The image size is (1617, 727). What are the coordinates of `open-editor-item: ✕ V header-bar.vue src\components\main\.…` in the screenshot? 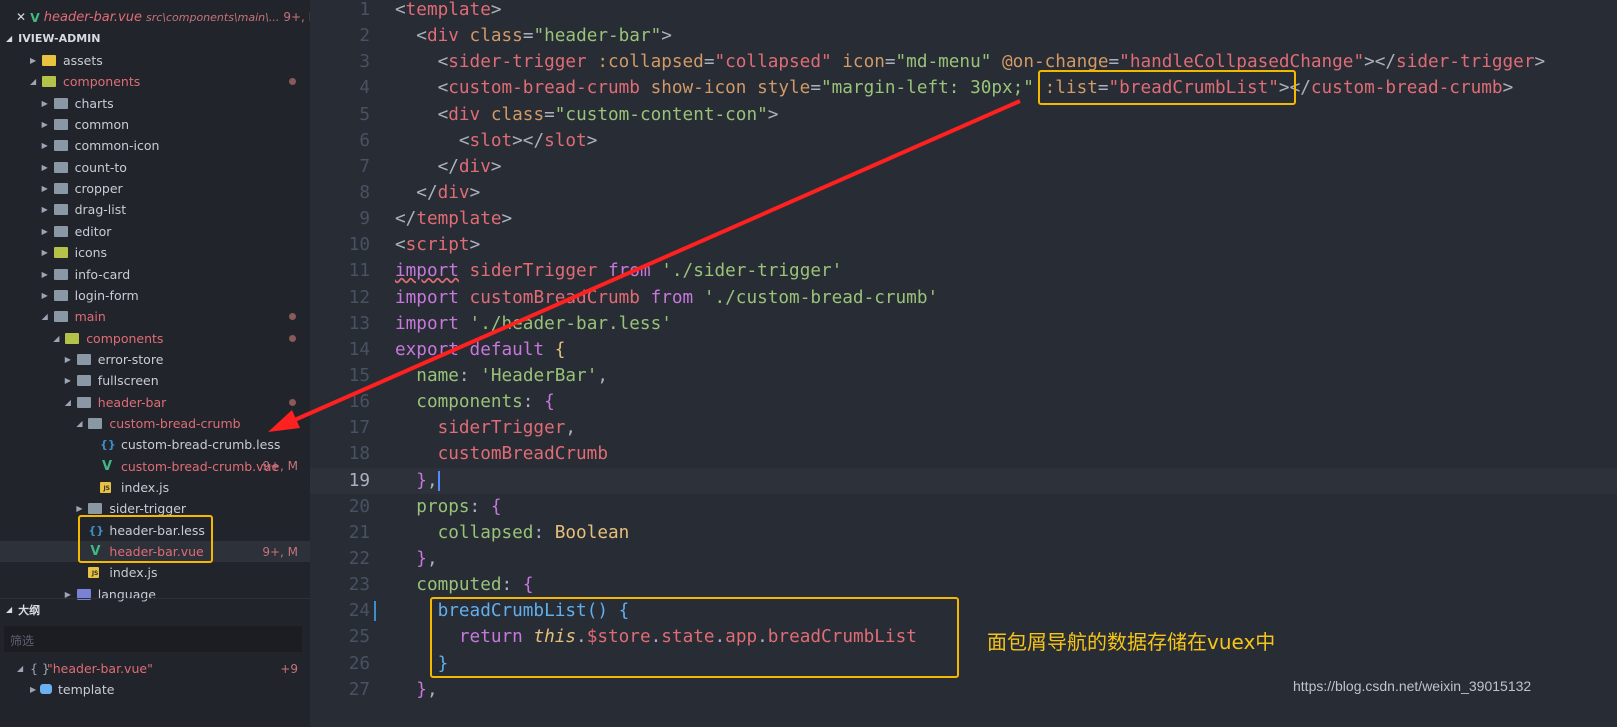 It's located at (155, 17).